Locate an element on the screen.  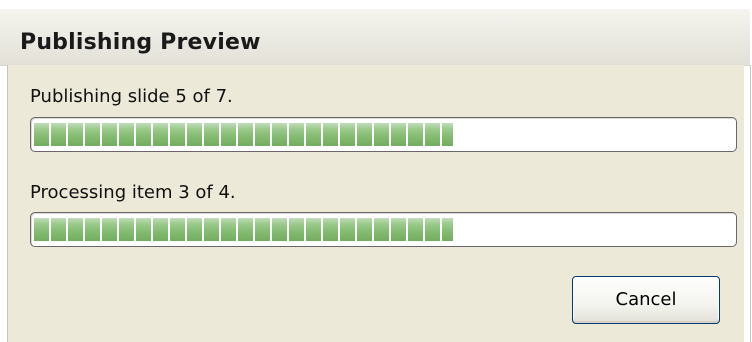
processing-status-label: Processing item 3 of 4. is located at coordinates (133, 192).